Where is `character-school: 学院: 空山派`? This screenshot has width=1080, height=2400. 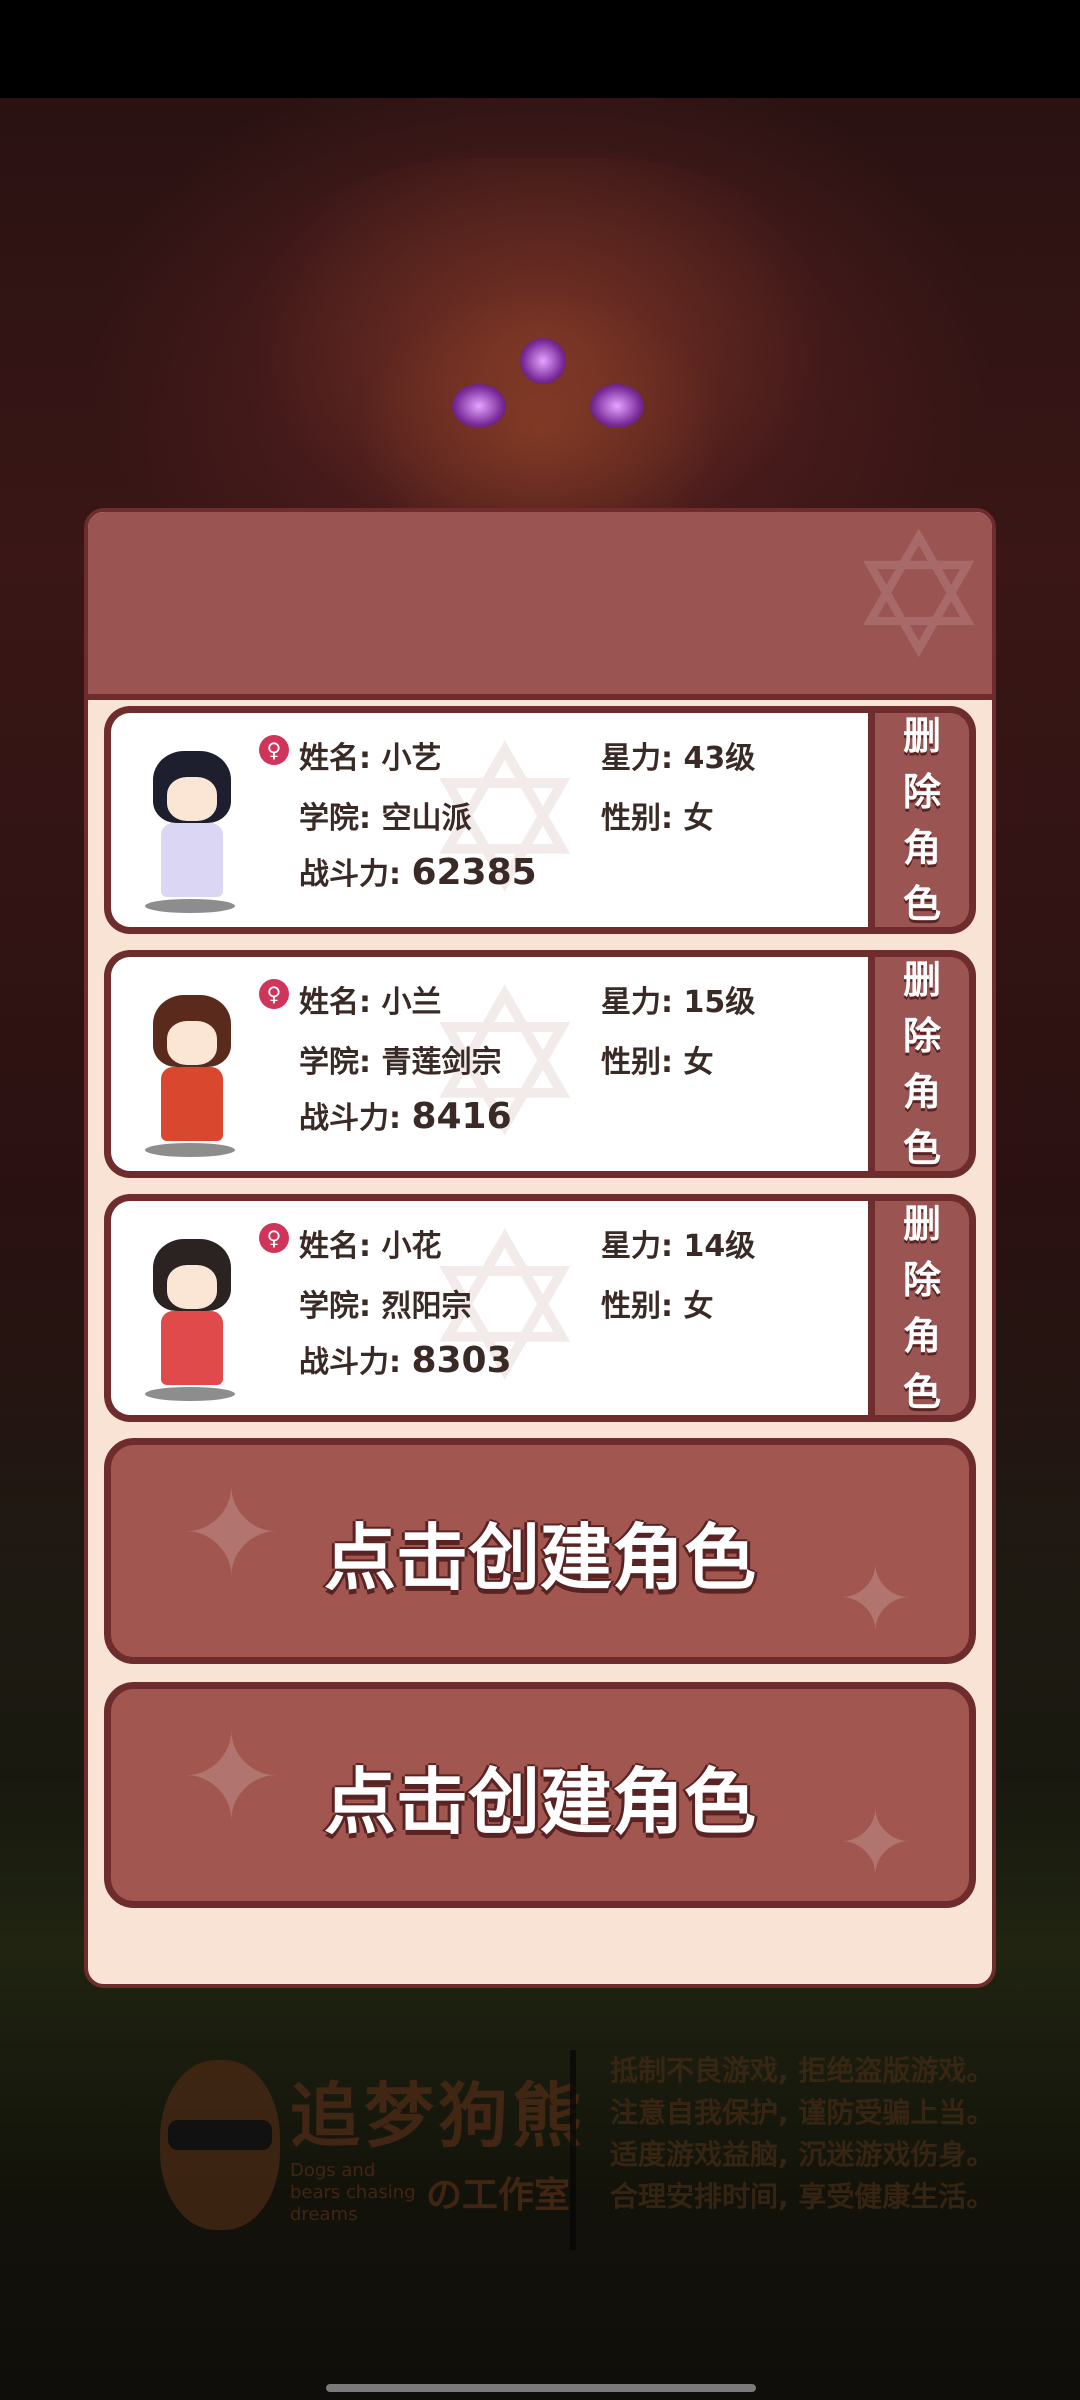
character-school: 学院: 空山派 is located at coordinates (385, 818).